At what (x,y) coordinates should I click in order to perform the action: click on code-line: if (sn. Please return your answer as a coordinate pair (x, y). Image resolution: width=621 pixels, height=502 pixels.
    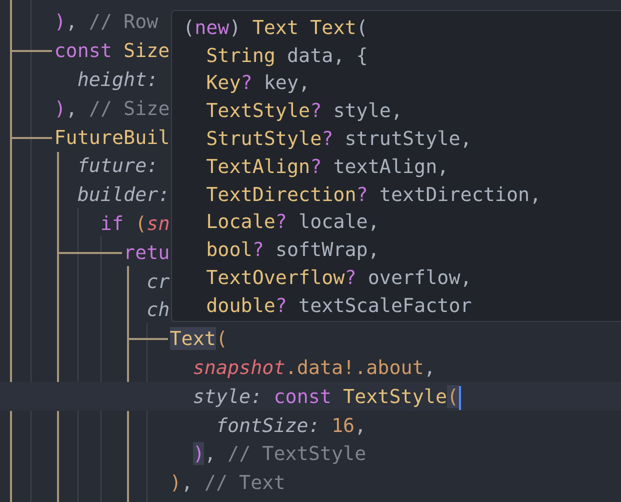
    Looking at the image, I should click on (135, 223).